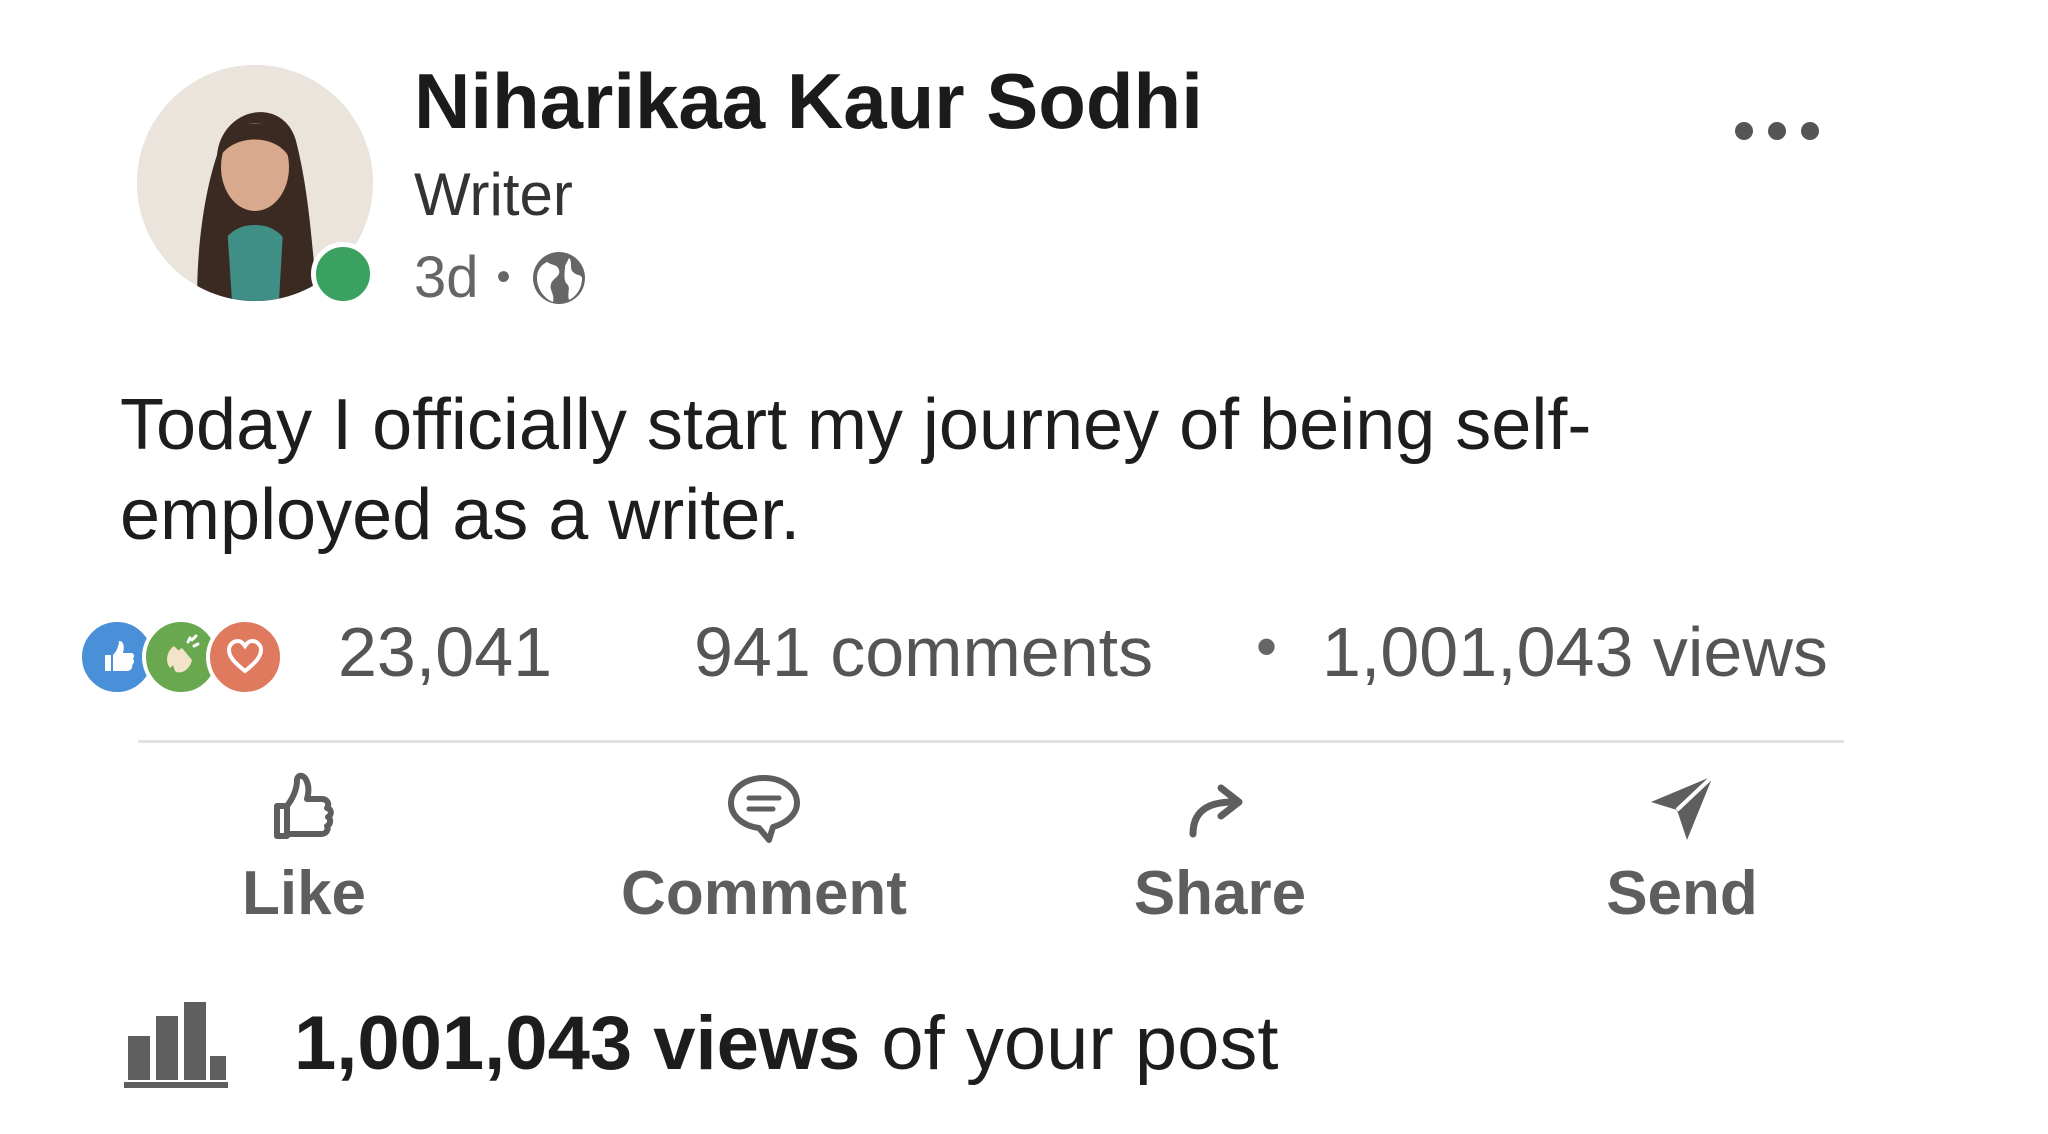 This screenshot has width=2048, height=1134. Describe the element at coordinates (445, 652) in the screenshot. I see `reaction-count: 23,041` at that location.